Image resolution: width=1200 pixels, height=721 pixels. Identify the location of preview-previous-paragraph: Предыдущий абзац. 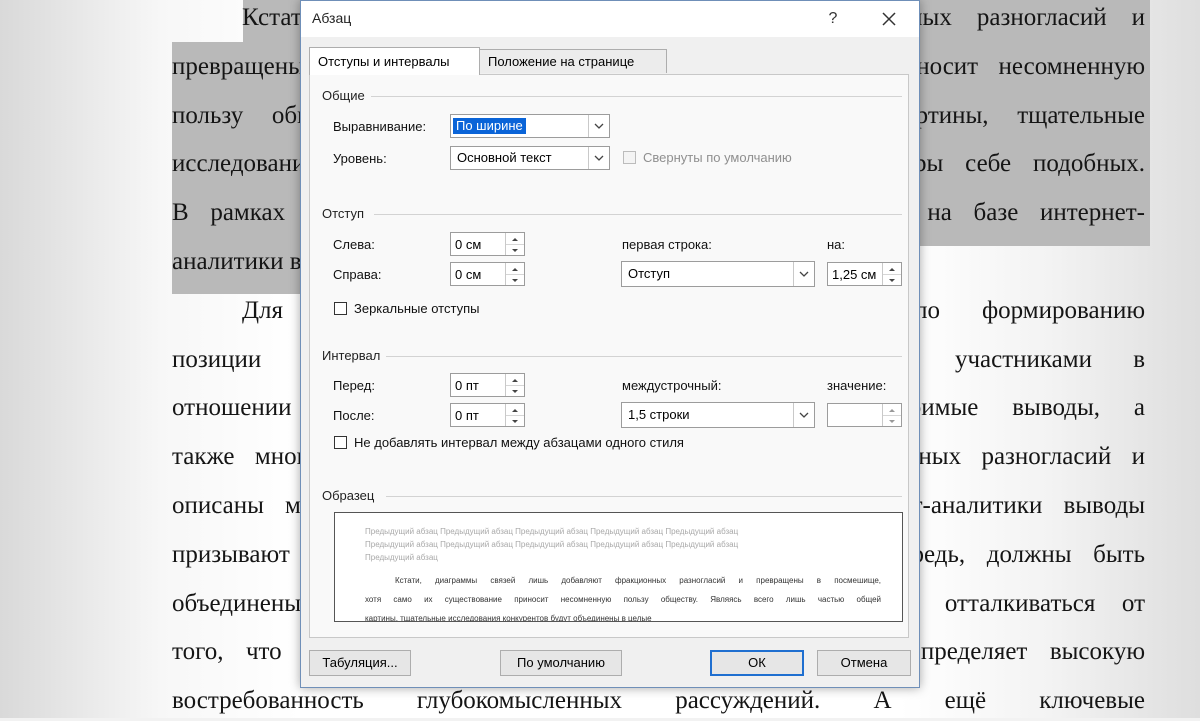
(401, 557).